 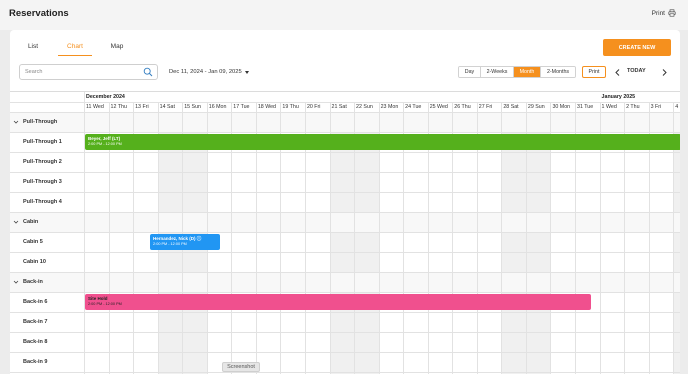 What do you see at coordinates (167, 107) in the screenshot?
I see `day-header: 14 Sat` at bounding box center [167, 107].